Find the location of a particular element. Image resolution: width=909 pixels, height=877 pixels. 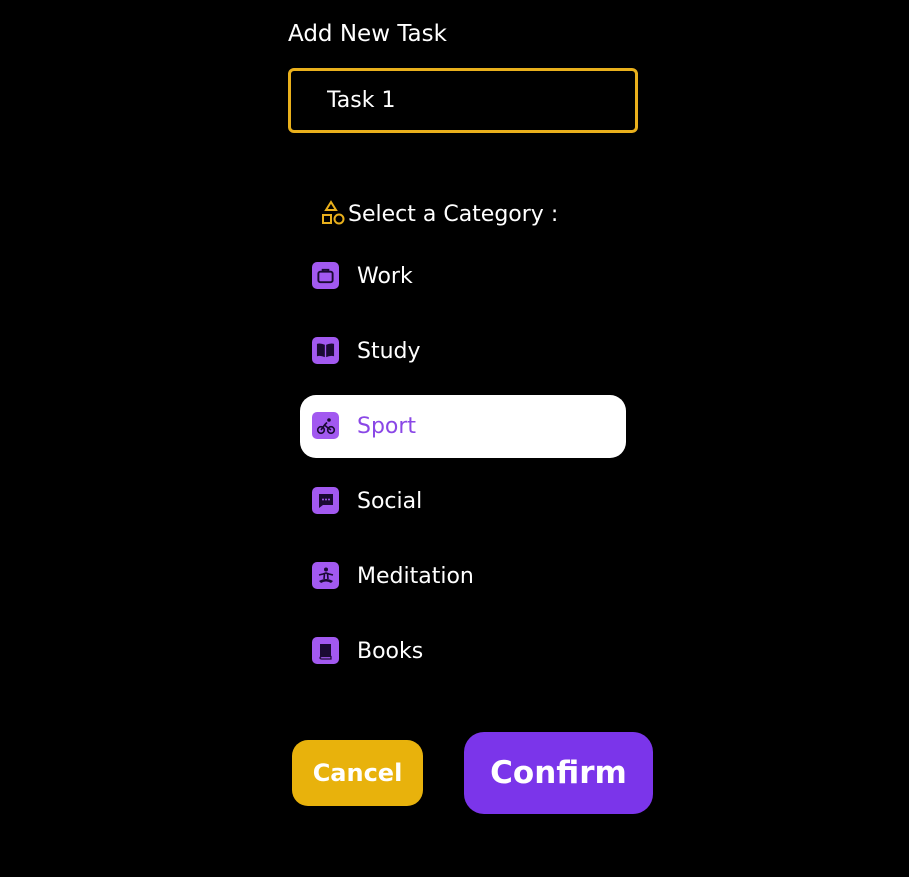

task-name-input is located at coordinates (463, 100).